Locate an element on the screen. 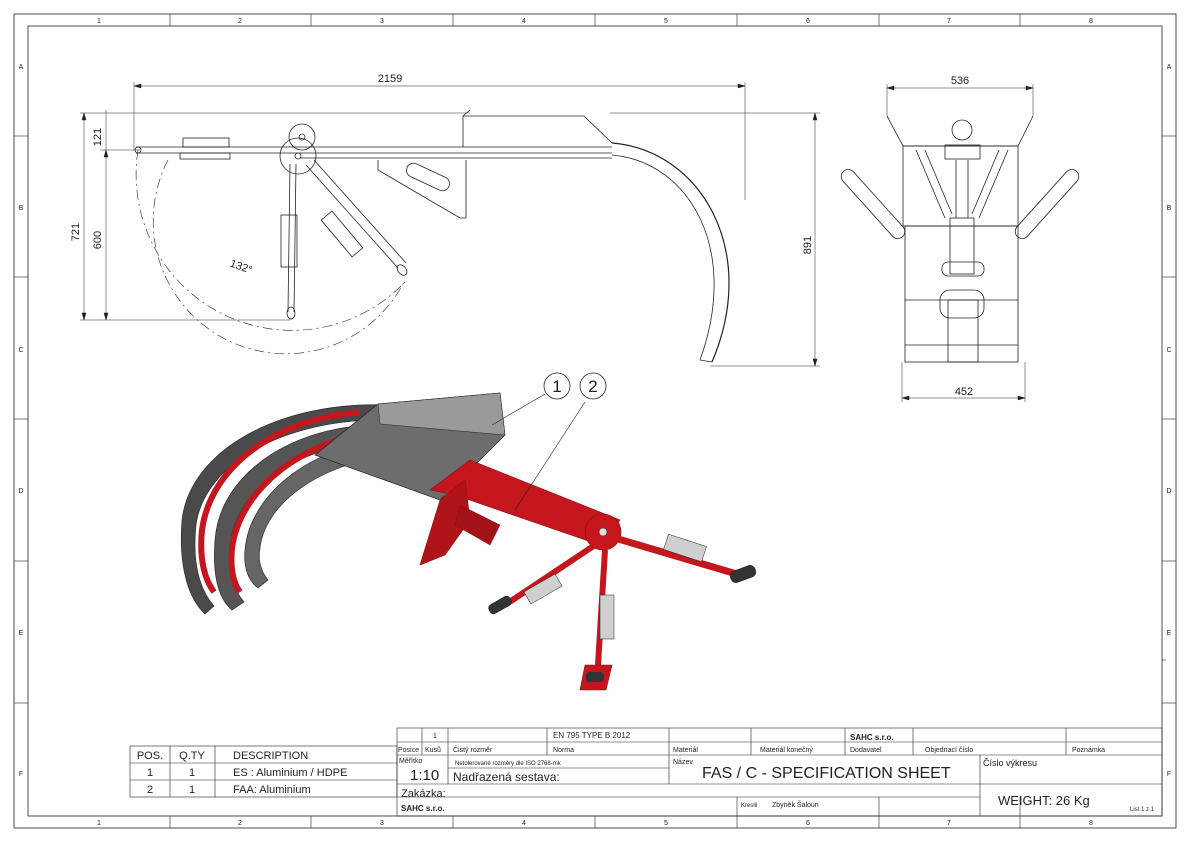  dim-721: 721 is located at coordinates (76, 232).